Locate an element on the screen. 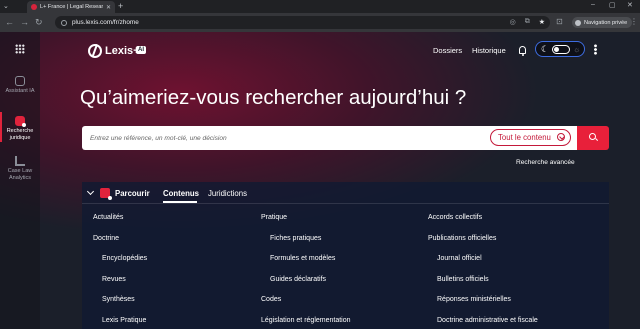 The height and width of the screenshot is (329, 640). browse-link-codes: Codes is located at coordinates (346, 306).